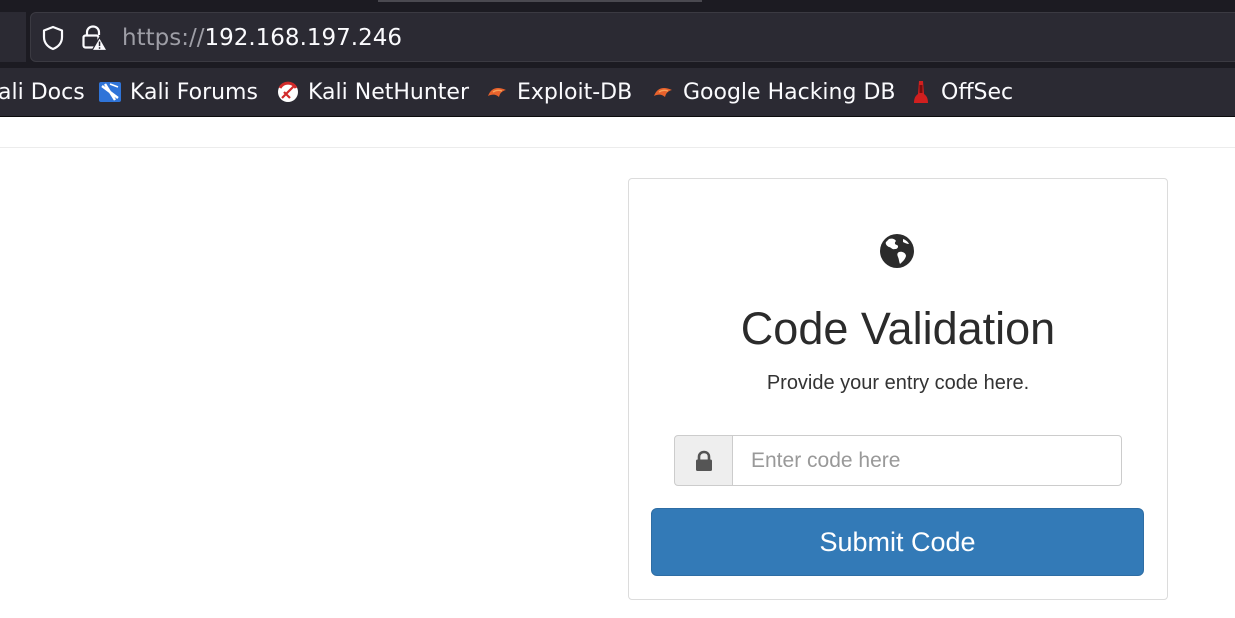 The width and height of the screenshot is (1235, 618). Describe the element at coordinates (388, 92) in the screenshot. I see `bookmark-label: Kali NetHunter` at that location.